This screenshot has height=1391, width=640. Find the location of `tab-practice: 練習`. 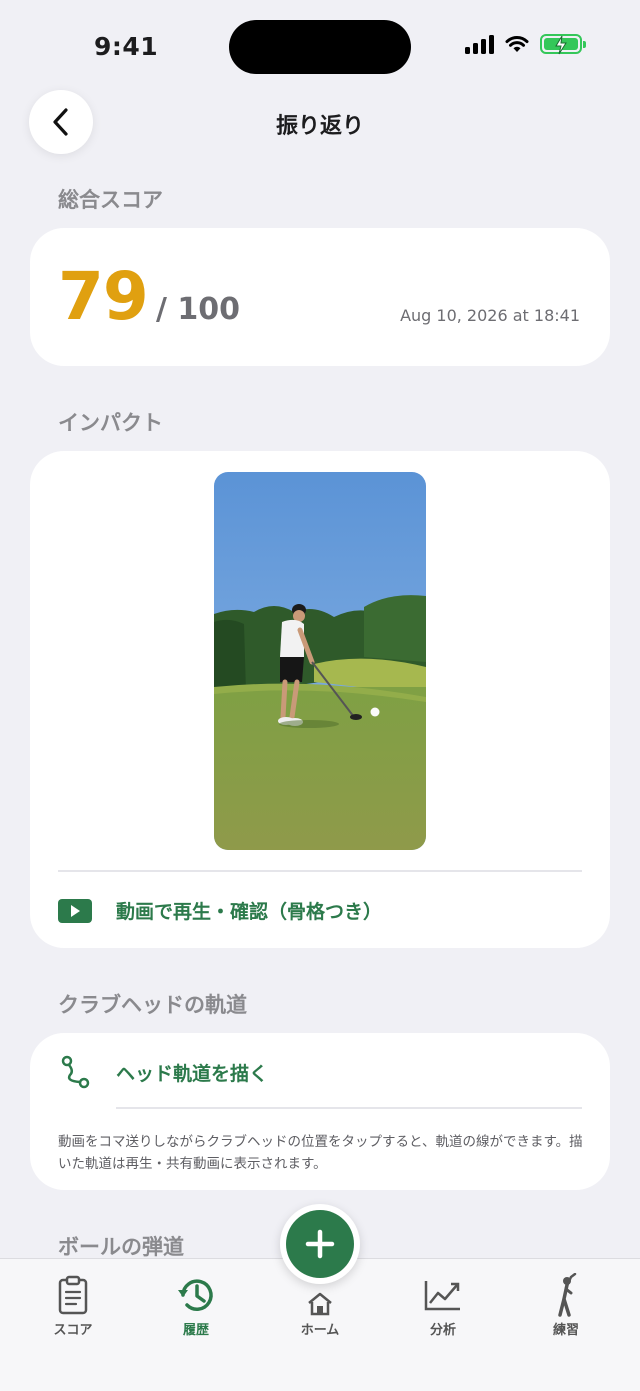

tab-practice: 練習 is located at coordinates (566, 1305).